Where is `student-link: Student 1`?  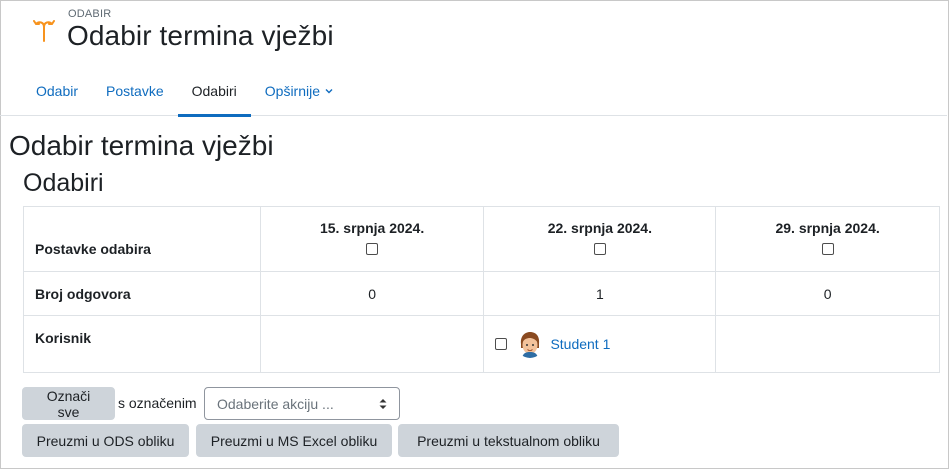 student-link: Student 1 is located at coordinates (580, 344).